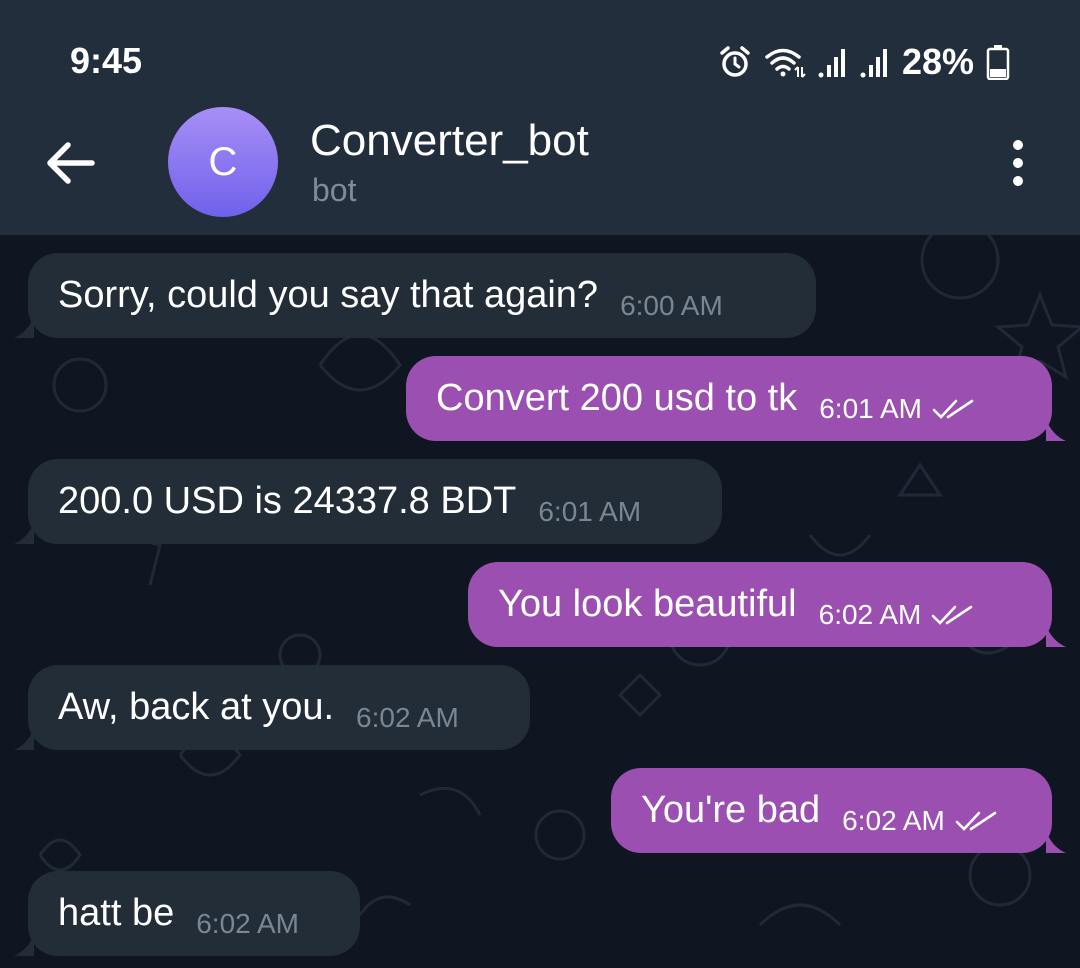 The image size is (1080, 968). What do you see at coordinates (540, 167) in the screenshot?
I see `chat-header: C Converter_bot bot` at bounding box center [540, 167].